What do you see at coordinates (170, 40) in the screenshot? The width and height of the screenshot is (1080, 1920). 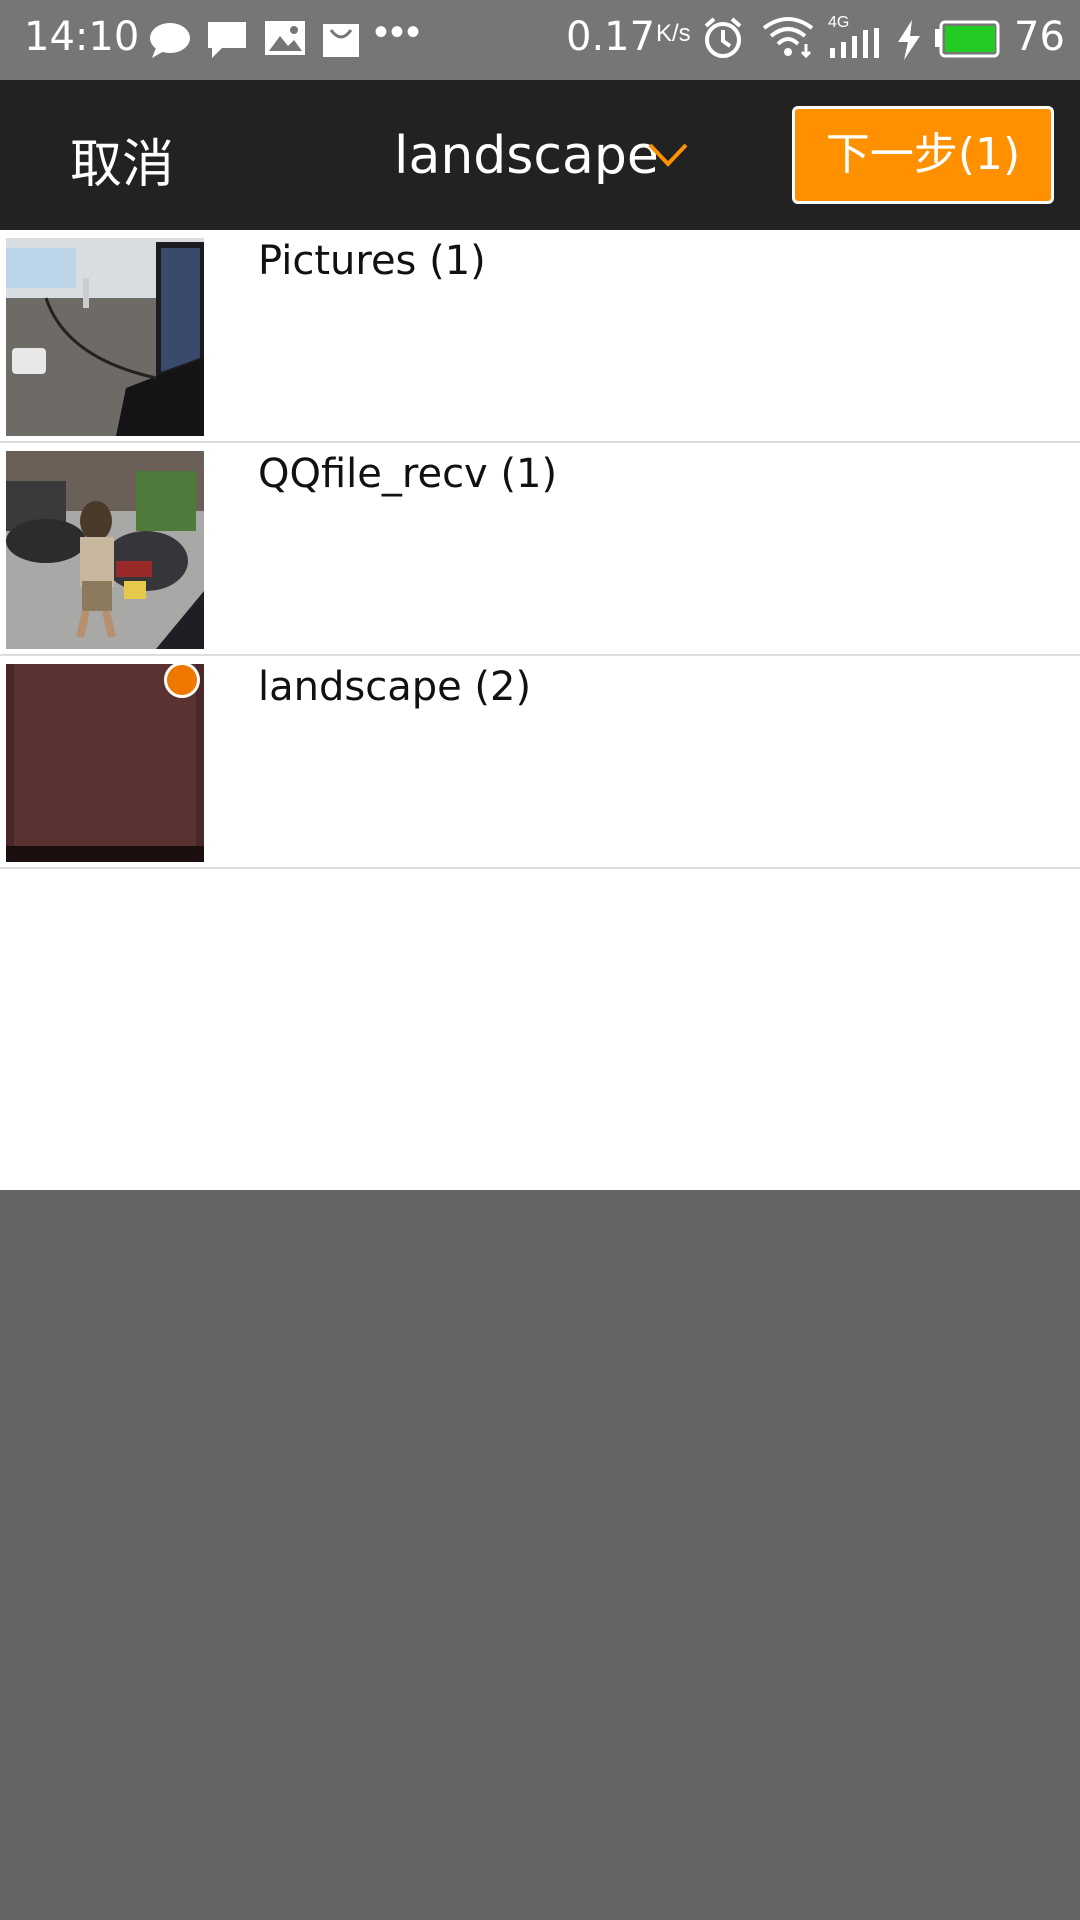 I see `chat-bubble-icon` at bounding box center [170, 40].